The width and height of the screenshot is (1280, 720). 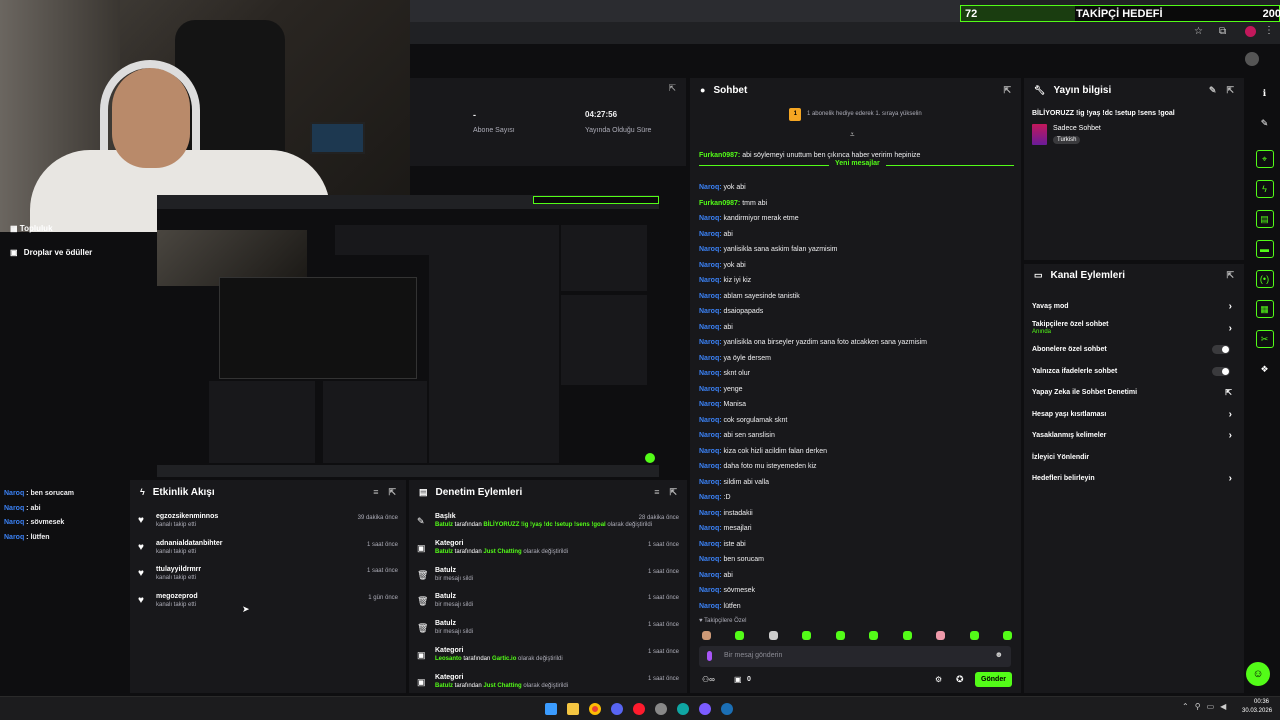 I want to click on edit-pencil-icon: ✎, so click(x=1213, y=90).